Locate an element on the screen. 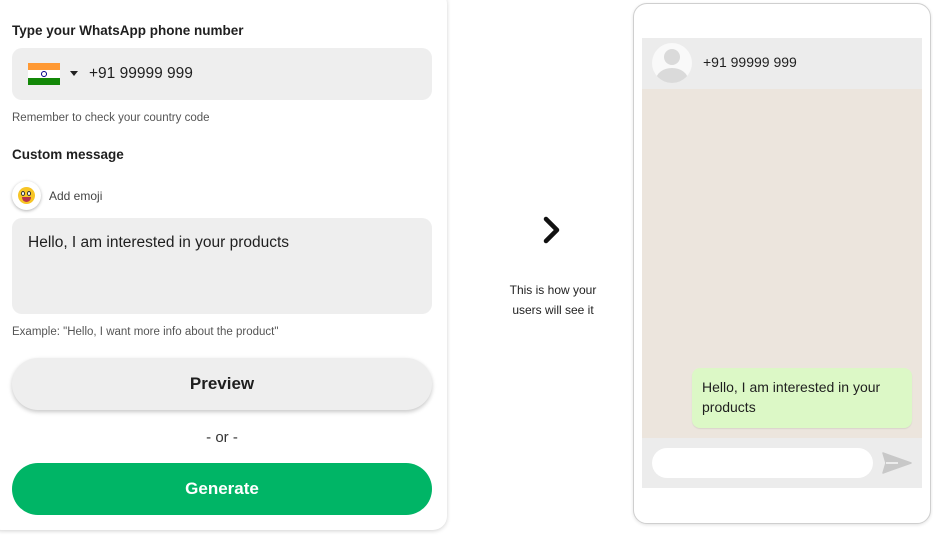  preview-button: Preview is located at coordinates (222, 384).